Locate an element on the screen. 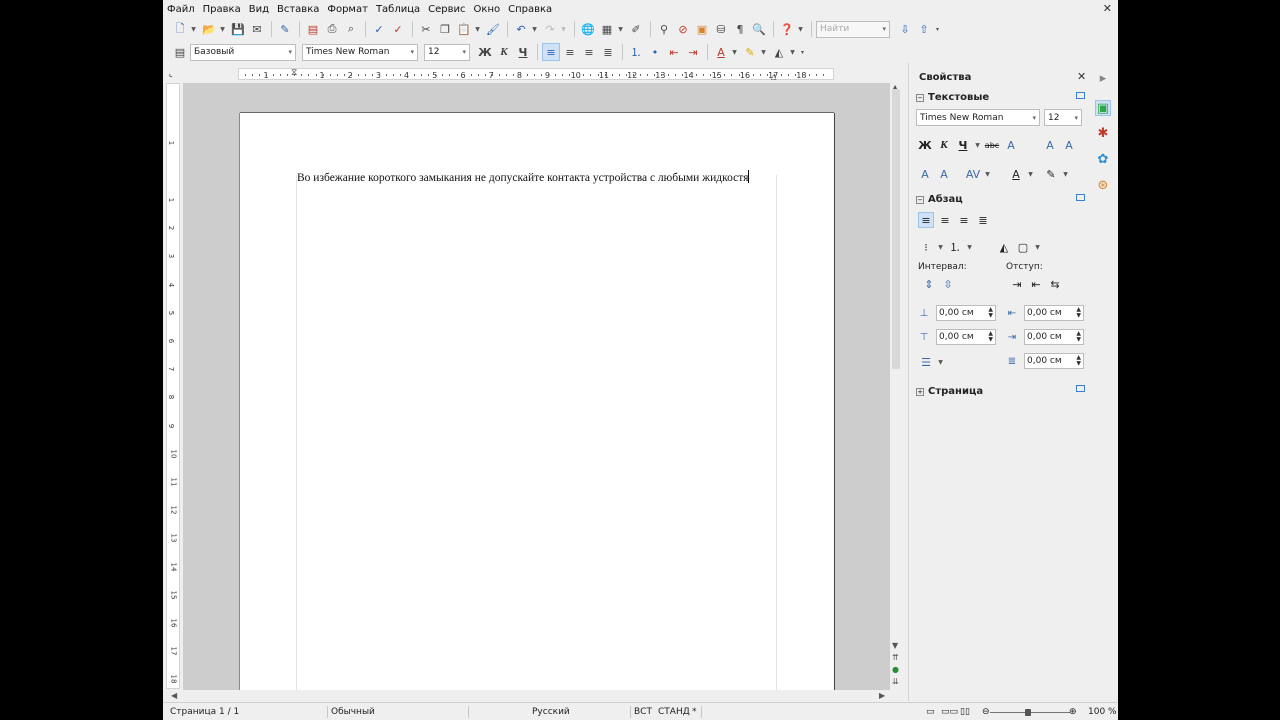 The width and height of the screenshot is (1280, 720). insert-table-icon: ▦ is located at coordinates (607, 29).